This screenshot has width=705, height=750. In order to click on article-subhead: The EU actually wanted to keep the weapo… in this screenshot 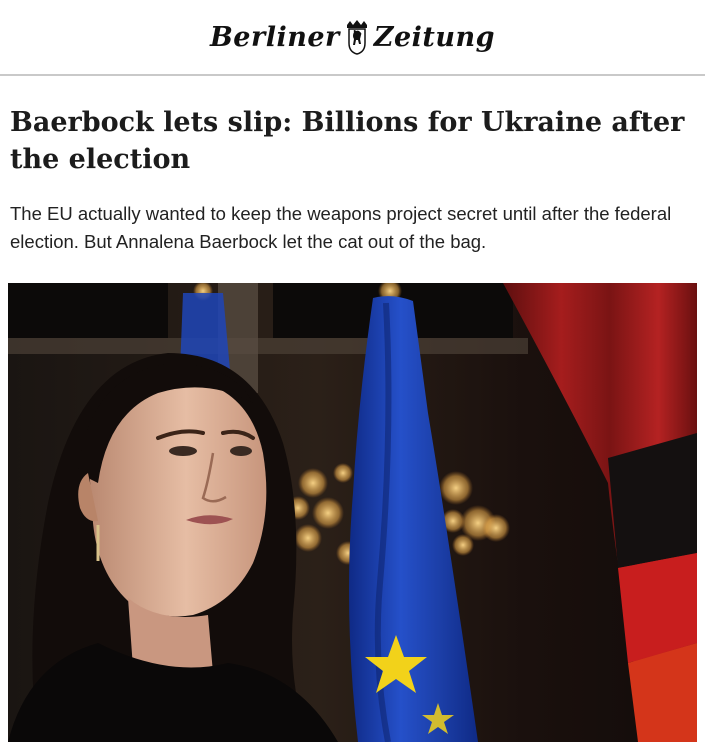, I will do `click(341, 227)`.